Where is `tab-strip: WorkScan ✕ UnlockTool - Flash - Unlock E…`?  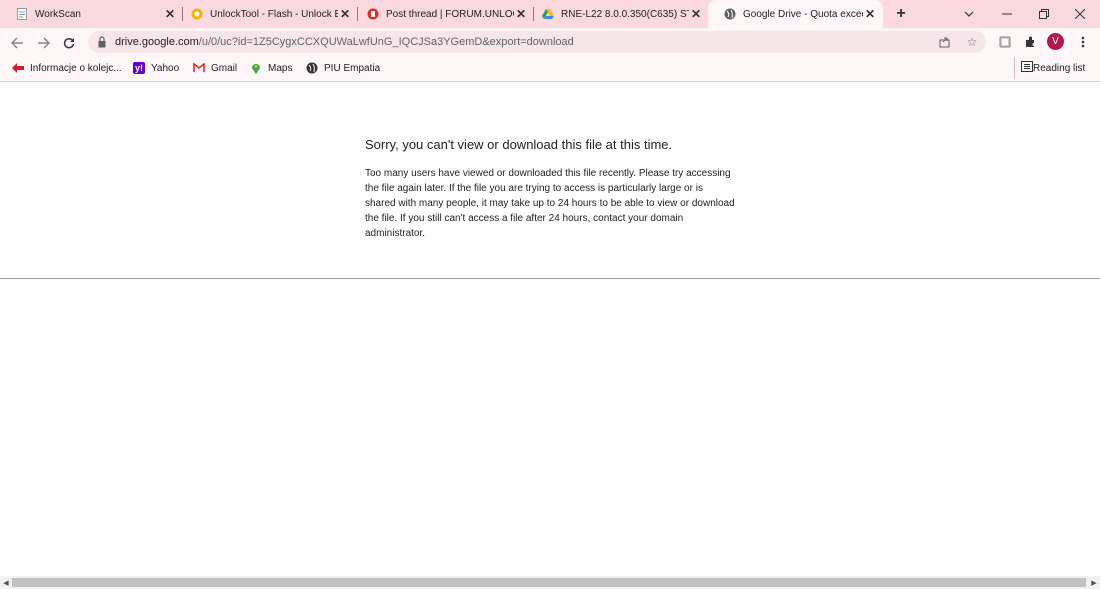 tab-strip: WorkScan ✕ UnlockTool - Flash - Unlock E… is located at coordinates (550, 14).